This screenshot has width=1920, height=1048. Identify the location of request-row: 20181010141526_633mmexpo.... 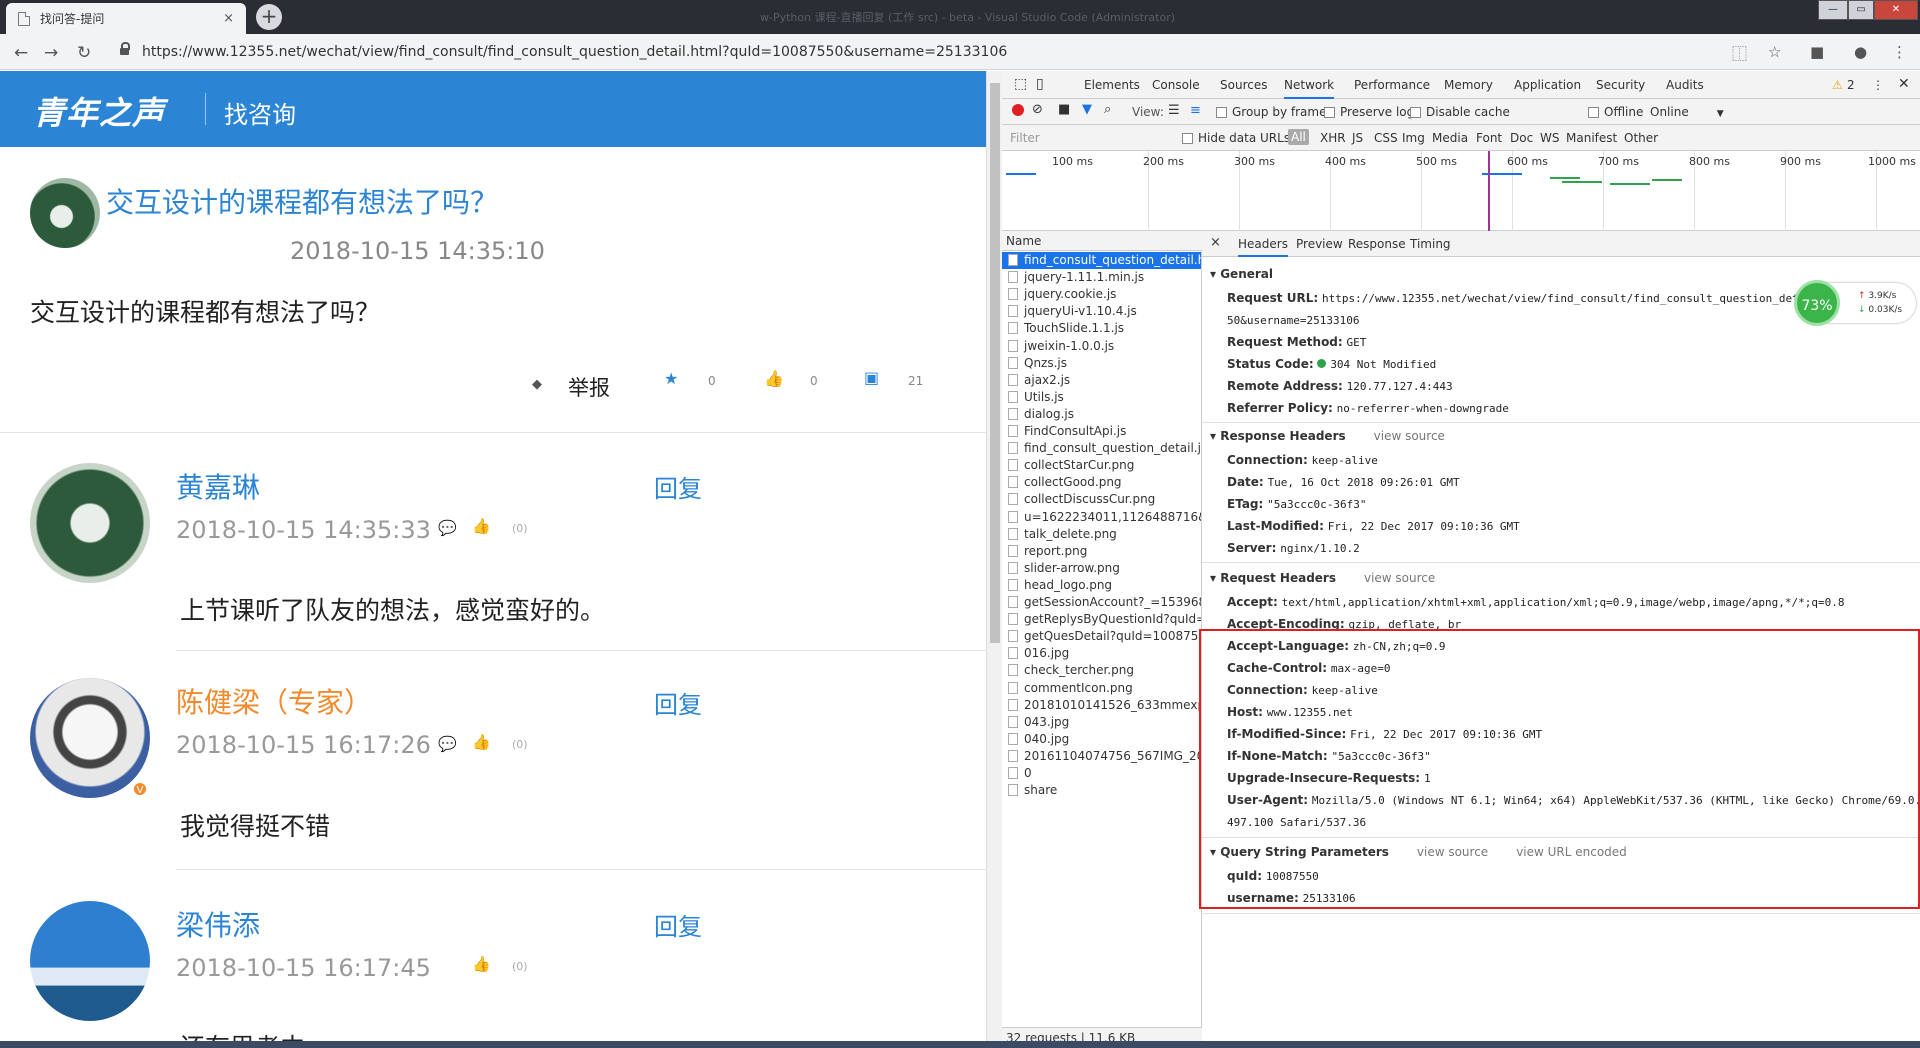
(1101, 705).